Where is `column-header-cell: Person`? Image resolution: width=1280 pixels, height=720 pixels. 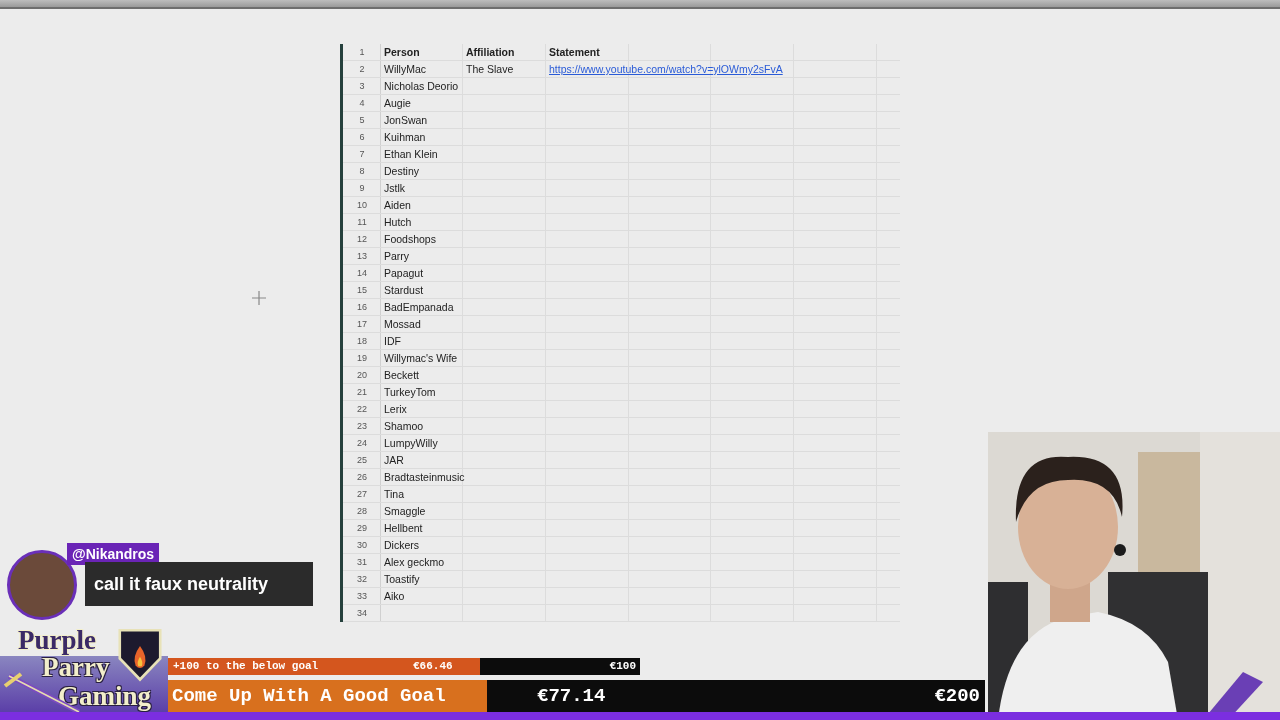 column-header-cell: Person is located at coordinates (422, 52).